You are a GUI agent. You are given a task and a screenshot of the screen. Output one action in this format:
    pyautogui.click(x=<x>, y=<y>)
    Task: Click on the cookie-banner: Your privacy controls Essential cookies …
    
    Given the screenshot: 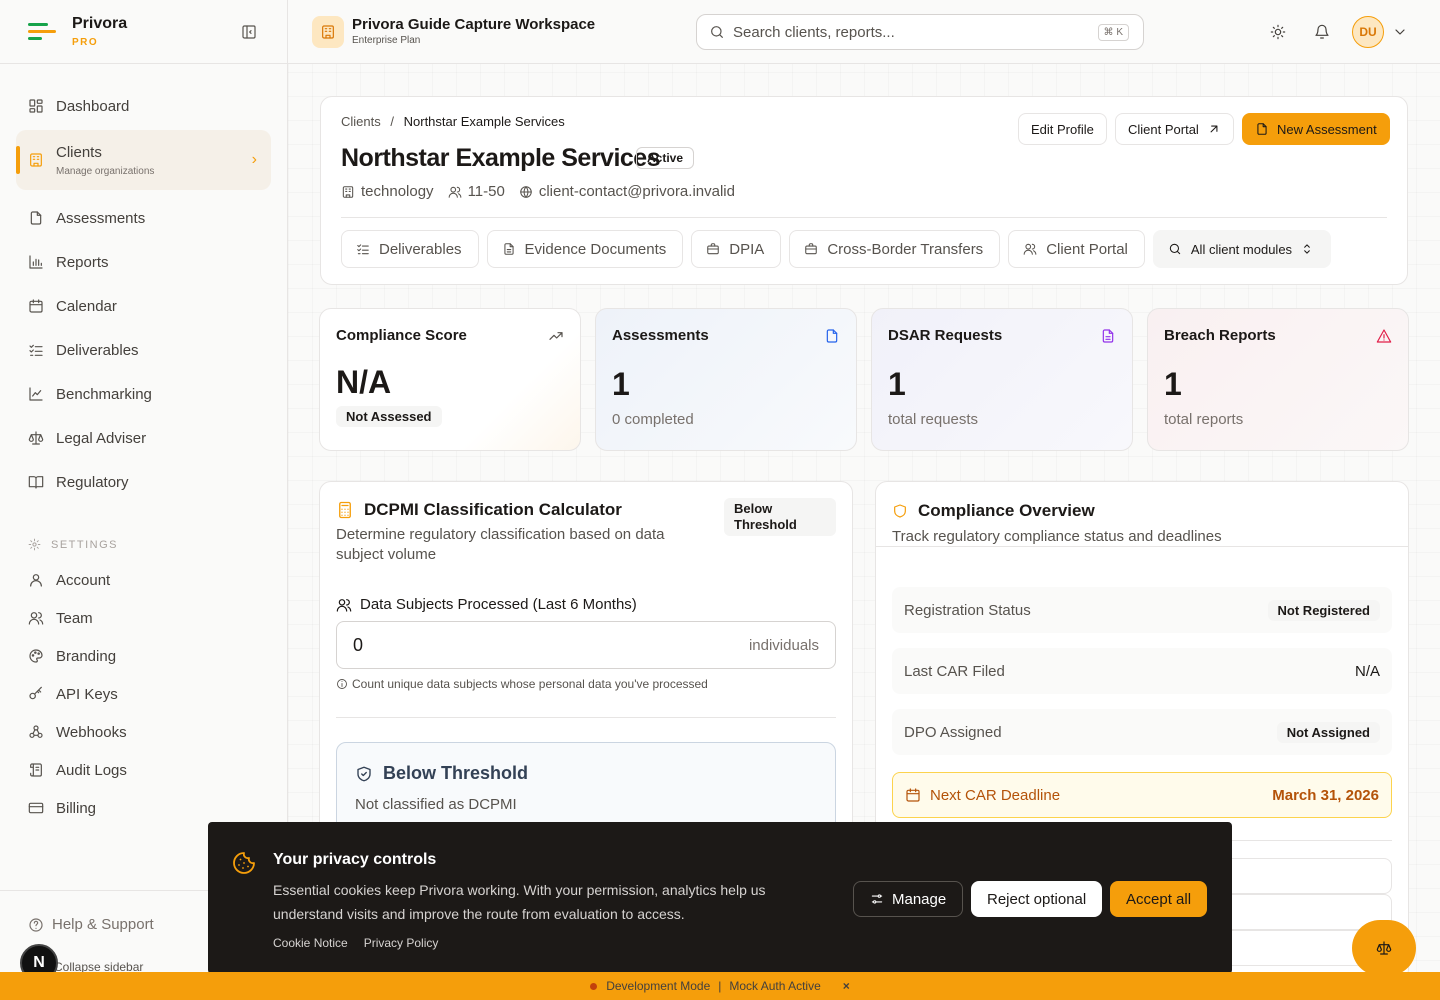 What is the action you would take?
    pyautogui.click(x=720, y=898)
    